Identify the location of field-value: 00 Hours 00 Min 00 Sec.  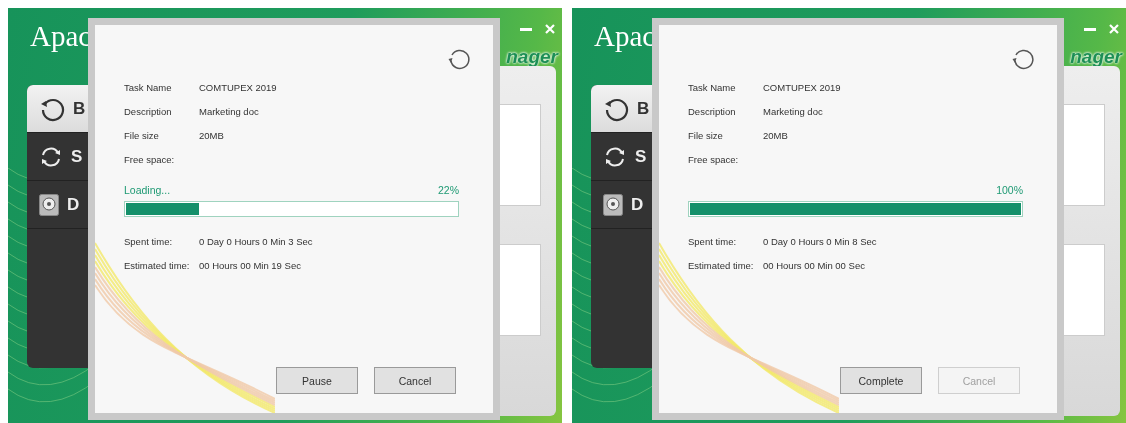
(814, 265).